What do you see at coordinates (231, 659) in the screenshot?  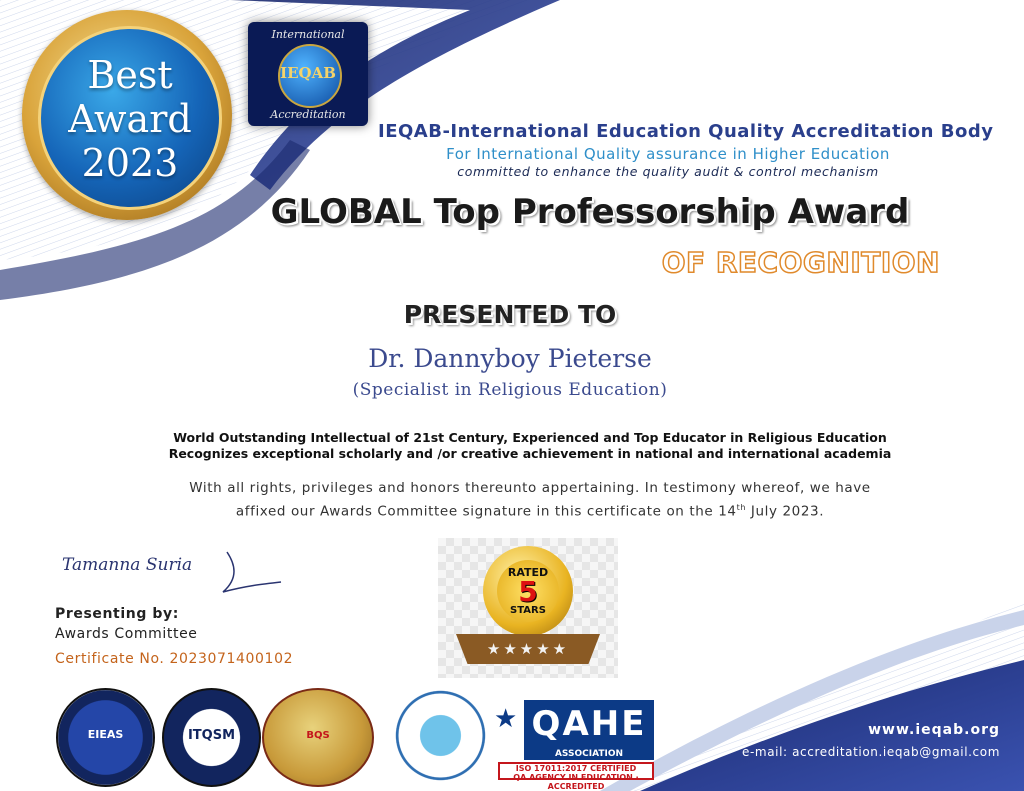 I see `certificate-value: 2023071400102` at bounding box center [231, 659].